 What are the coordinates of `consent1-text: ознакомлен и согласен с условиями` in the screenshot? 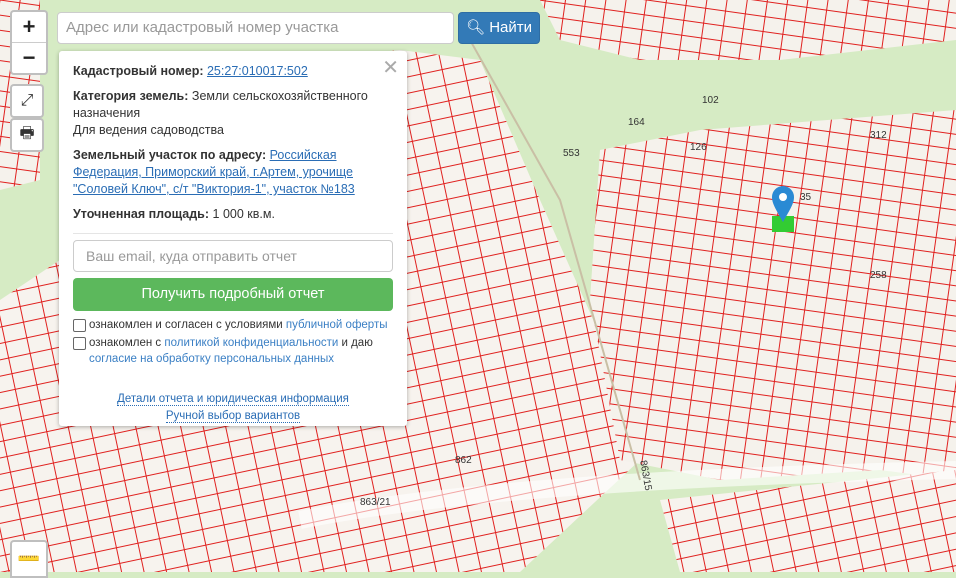 It's located at (187, 325).